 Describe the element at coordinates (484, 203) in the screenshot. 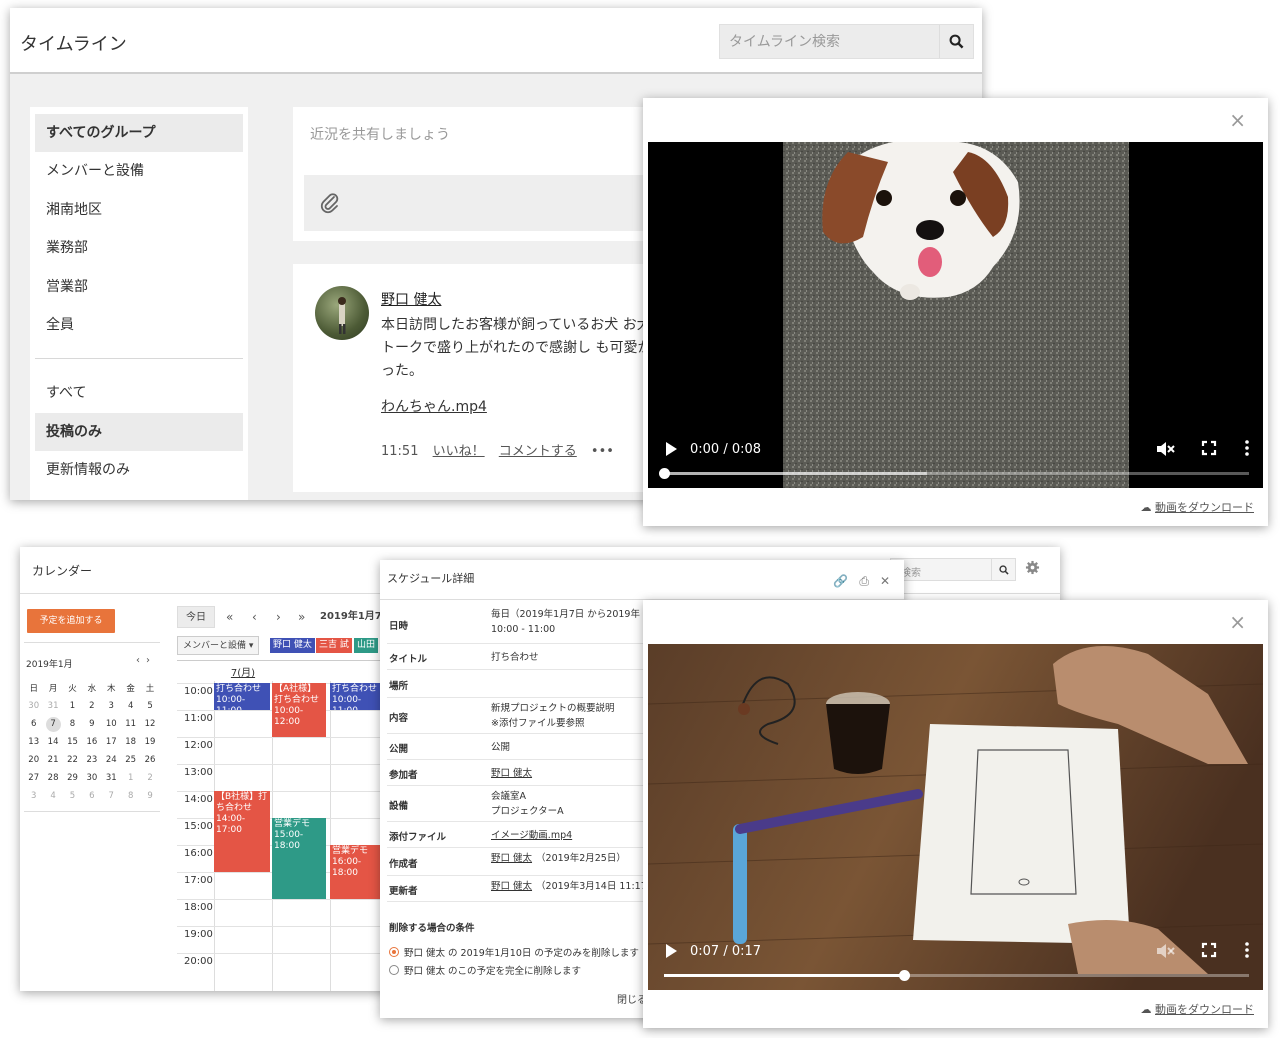

I see `attachment-area` at that location.